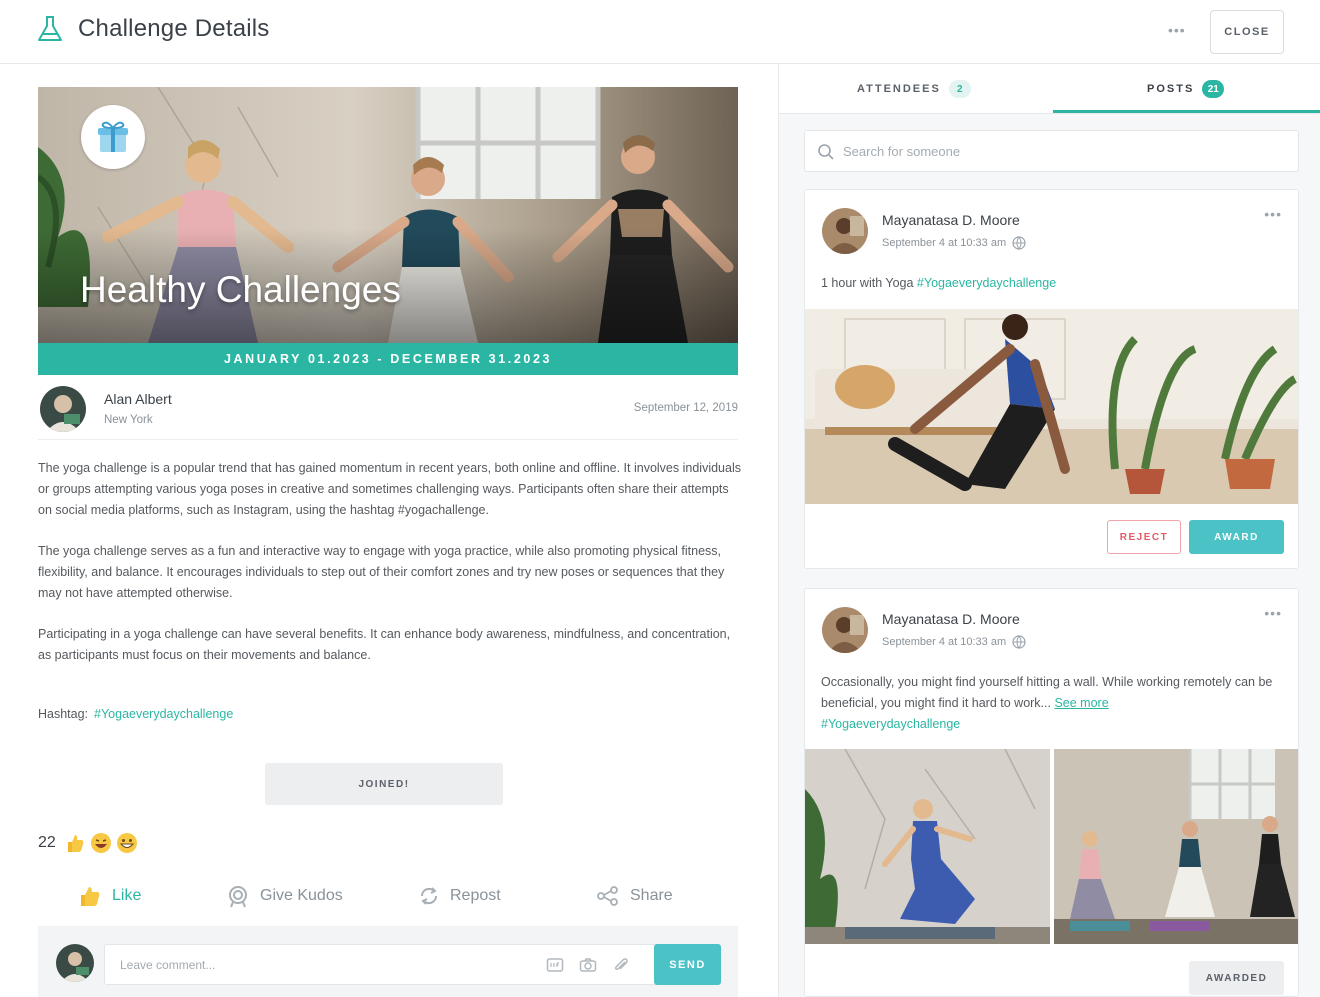  I want to click on header: Challenge Details ••• CLOSE, so click(660, 32).